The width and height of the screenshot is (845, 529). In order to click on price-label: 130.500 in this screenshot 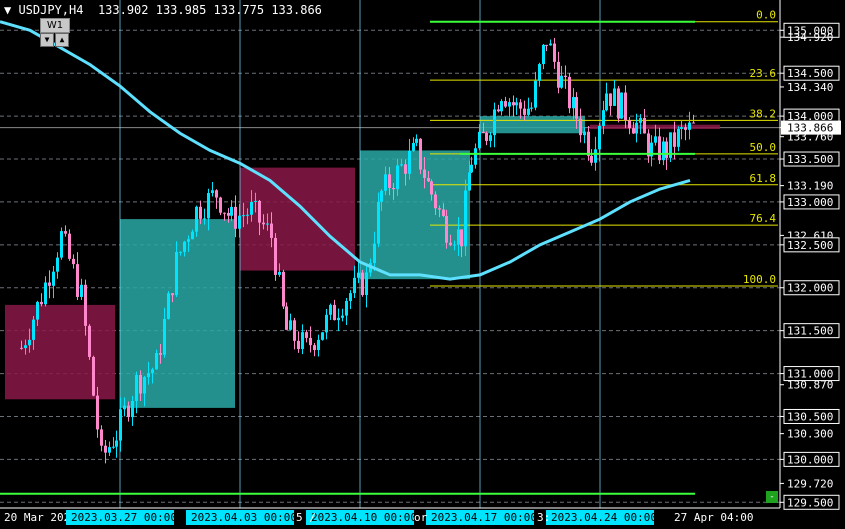, I will do `click(810, 416)`.